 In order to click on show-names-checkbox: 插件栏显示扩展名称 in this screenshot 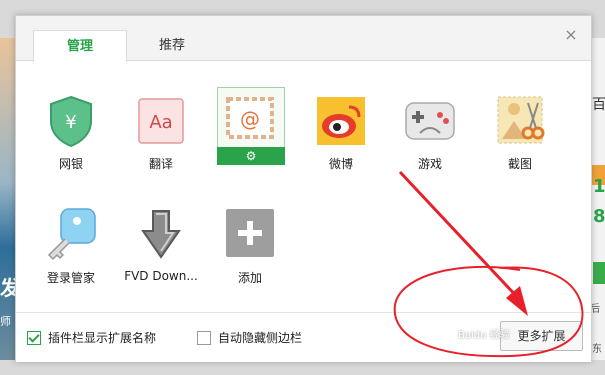, I will do `click(91, 337)`.